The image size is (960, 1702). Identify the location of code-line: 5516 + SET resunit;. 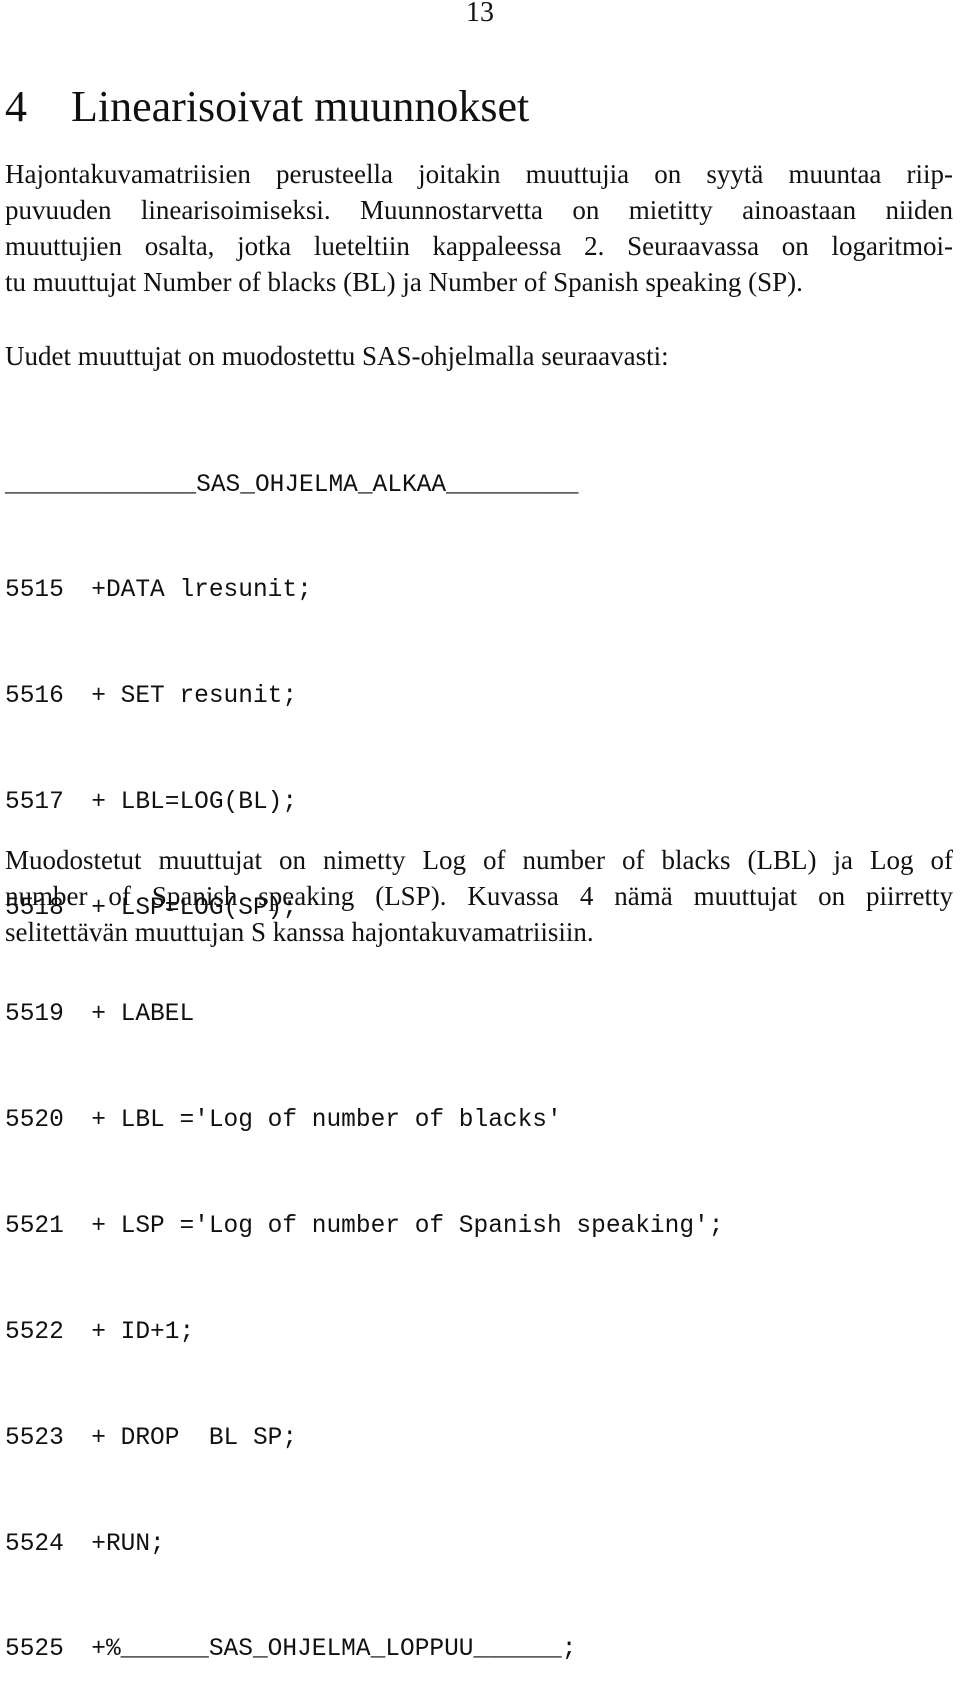
(364, 695).